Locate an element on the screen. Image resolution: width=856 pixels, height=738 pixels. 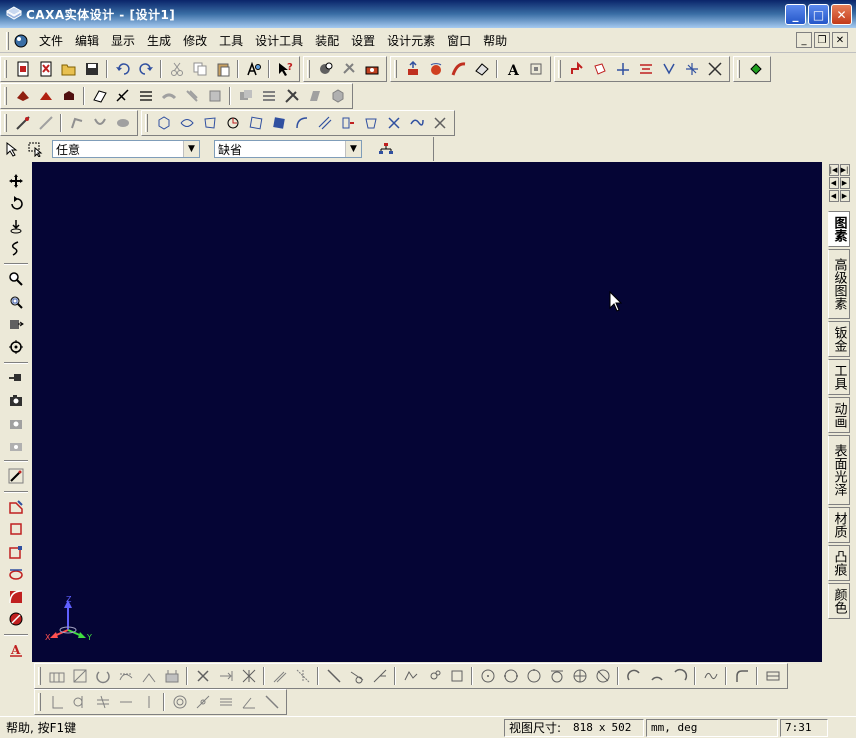
assemble-icon is located at coordinates (755, 69).